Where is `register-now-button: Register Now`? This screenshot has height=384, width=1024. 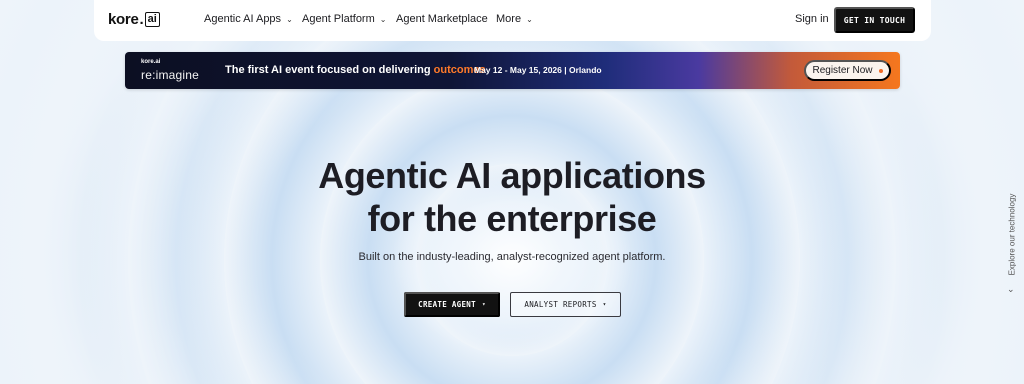 register-now-button: Register Now is located at coordinates (847, 70).